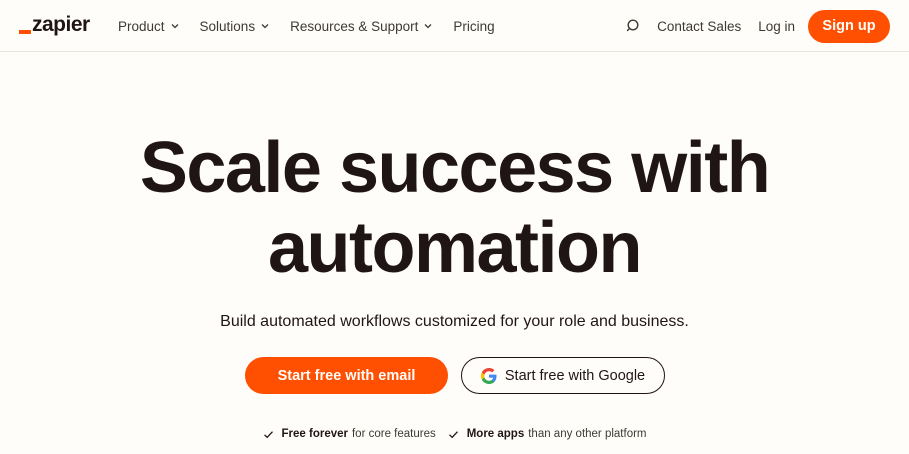  What do you see at coordinates (634, 26) in the screenshot?
I see `search-icon` at bounding box center [634, 26].